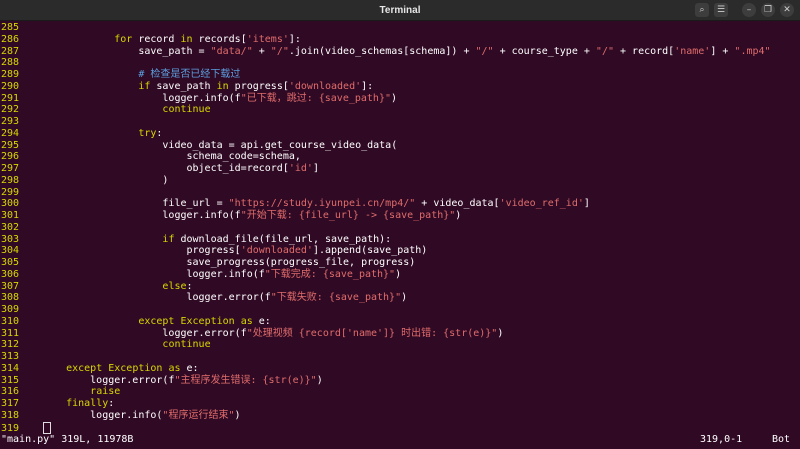 Image resolution: width=800 pixels, height=449 pixels. What do you see at coordinates (10, 145) in the screenshot?
I see `line-number: 295` at bounding box center [10, 145].